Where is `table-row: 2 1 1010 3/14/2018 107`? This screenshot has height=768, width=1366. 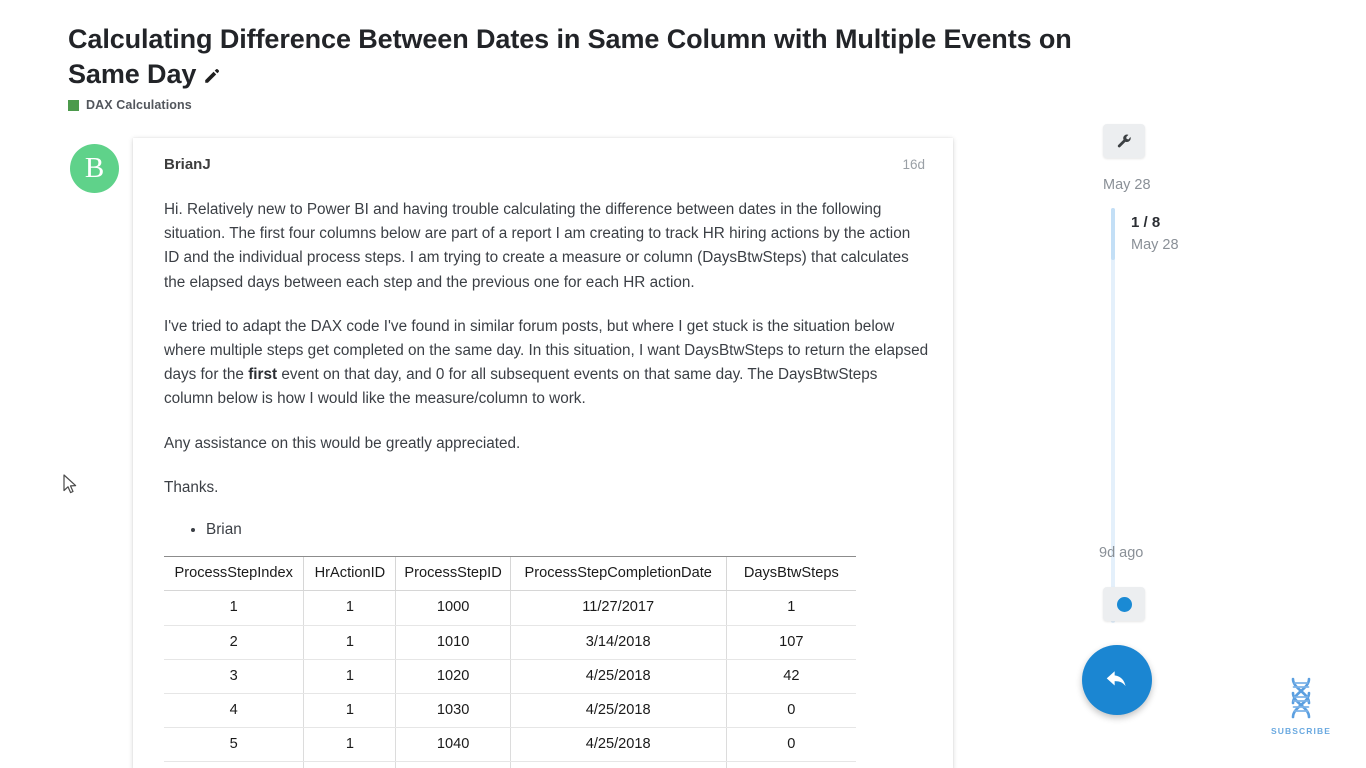
table-row: 2 1 1010 3/14/2018 107 is located at coordinates (510, 642).